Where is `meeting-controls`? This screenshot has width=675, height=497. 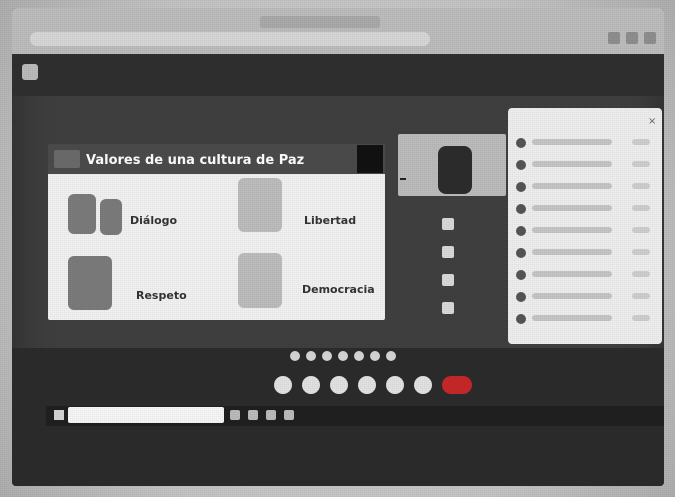 meeting-controls is located at coordinates (373, 385).